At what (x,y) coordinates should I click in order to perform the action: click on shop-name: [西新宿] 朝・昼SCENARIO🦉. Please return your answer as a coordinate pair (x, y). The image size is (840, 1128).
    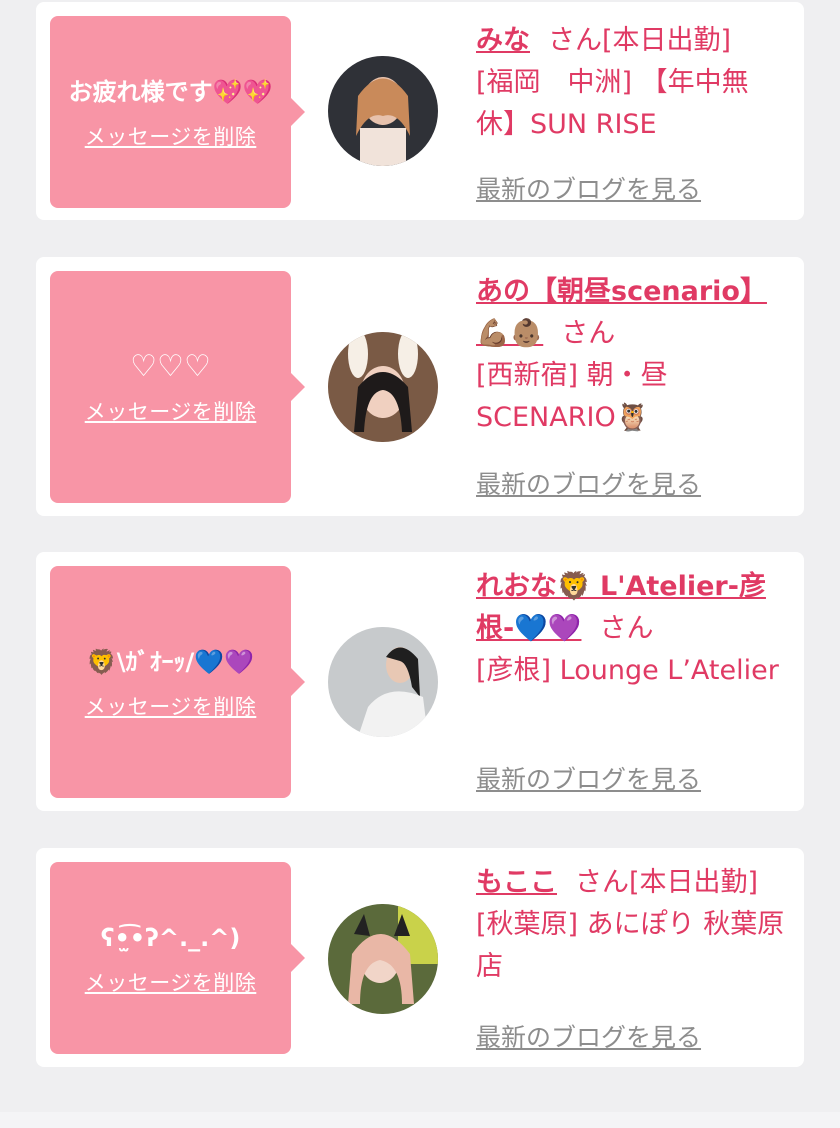
    Looking at the image, I should click on (572, 396).